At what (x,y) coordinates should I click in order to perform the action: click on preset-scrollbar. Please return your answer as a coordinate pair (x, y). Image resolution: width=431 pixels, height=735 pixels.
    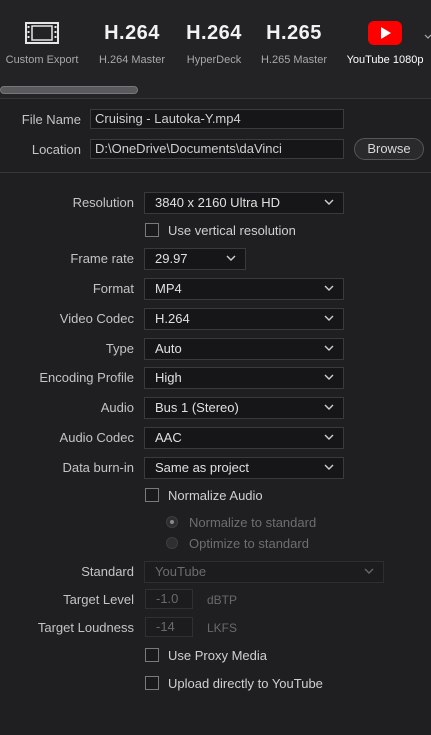
    Looking at the image, I should click on (69, 90).